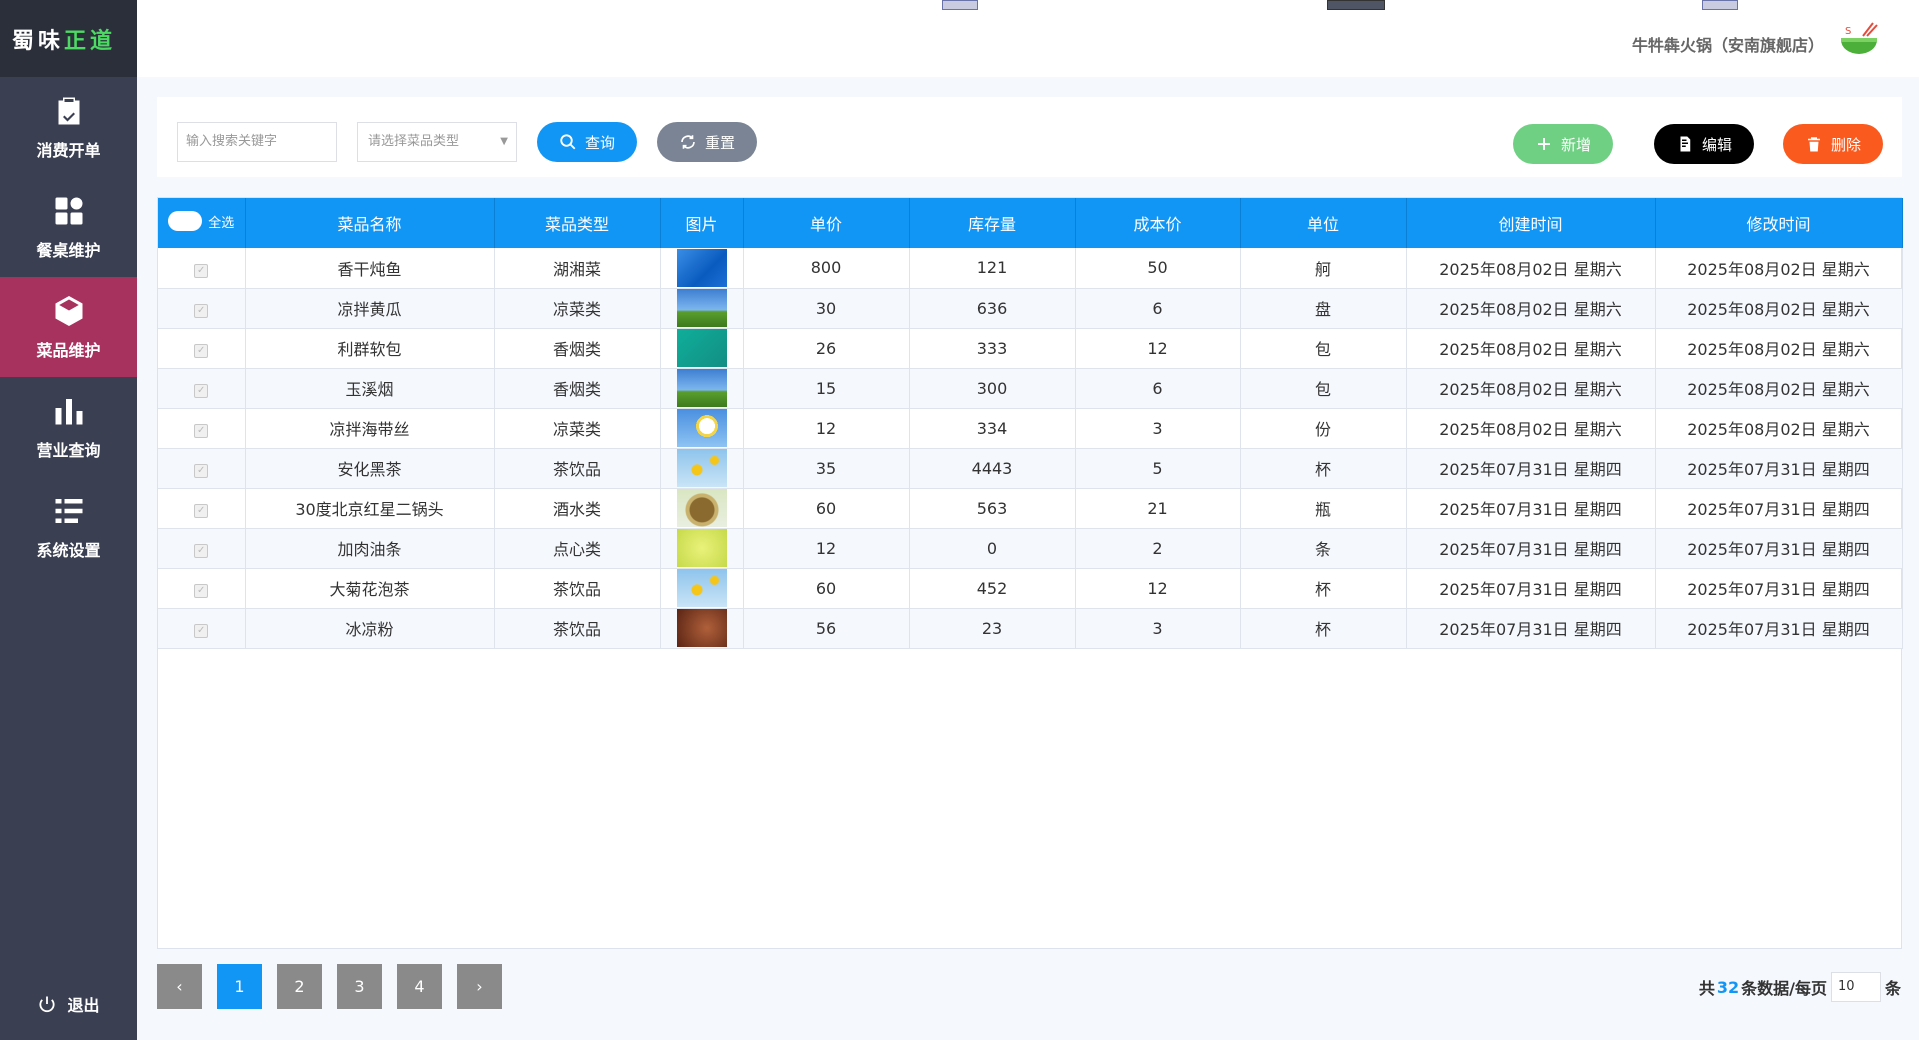 This screenshot has height=1040, width=1919. What do you see at coordinates (1892, 988) in the screenshot?
I see `page-size-unit: 条` at bounding box center [1892, 988].